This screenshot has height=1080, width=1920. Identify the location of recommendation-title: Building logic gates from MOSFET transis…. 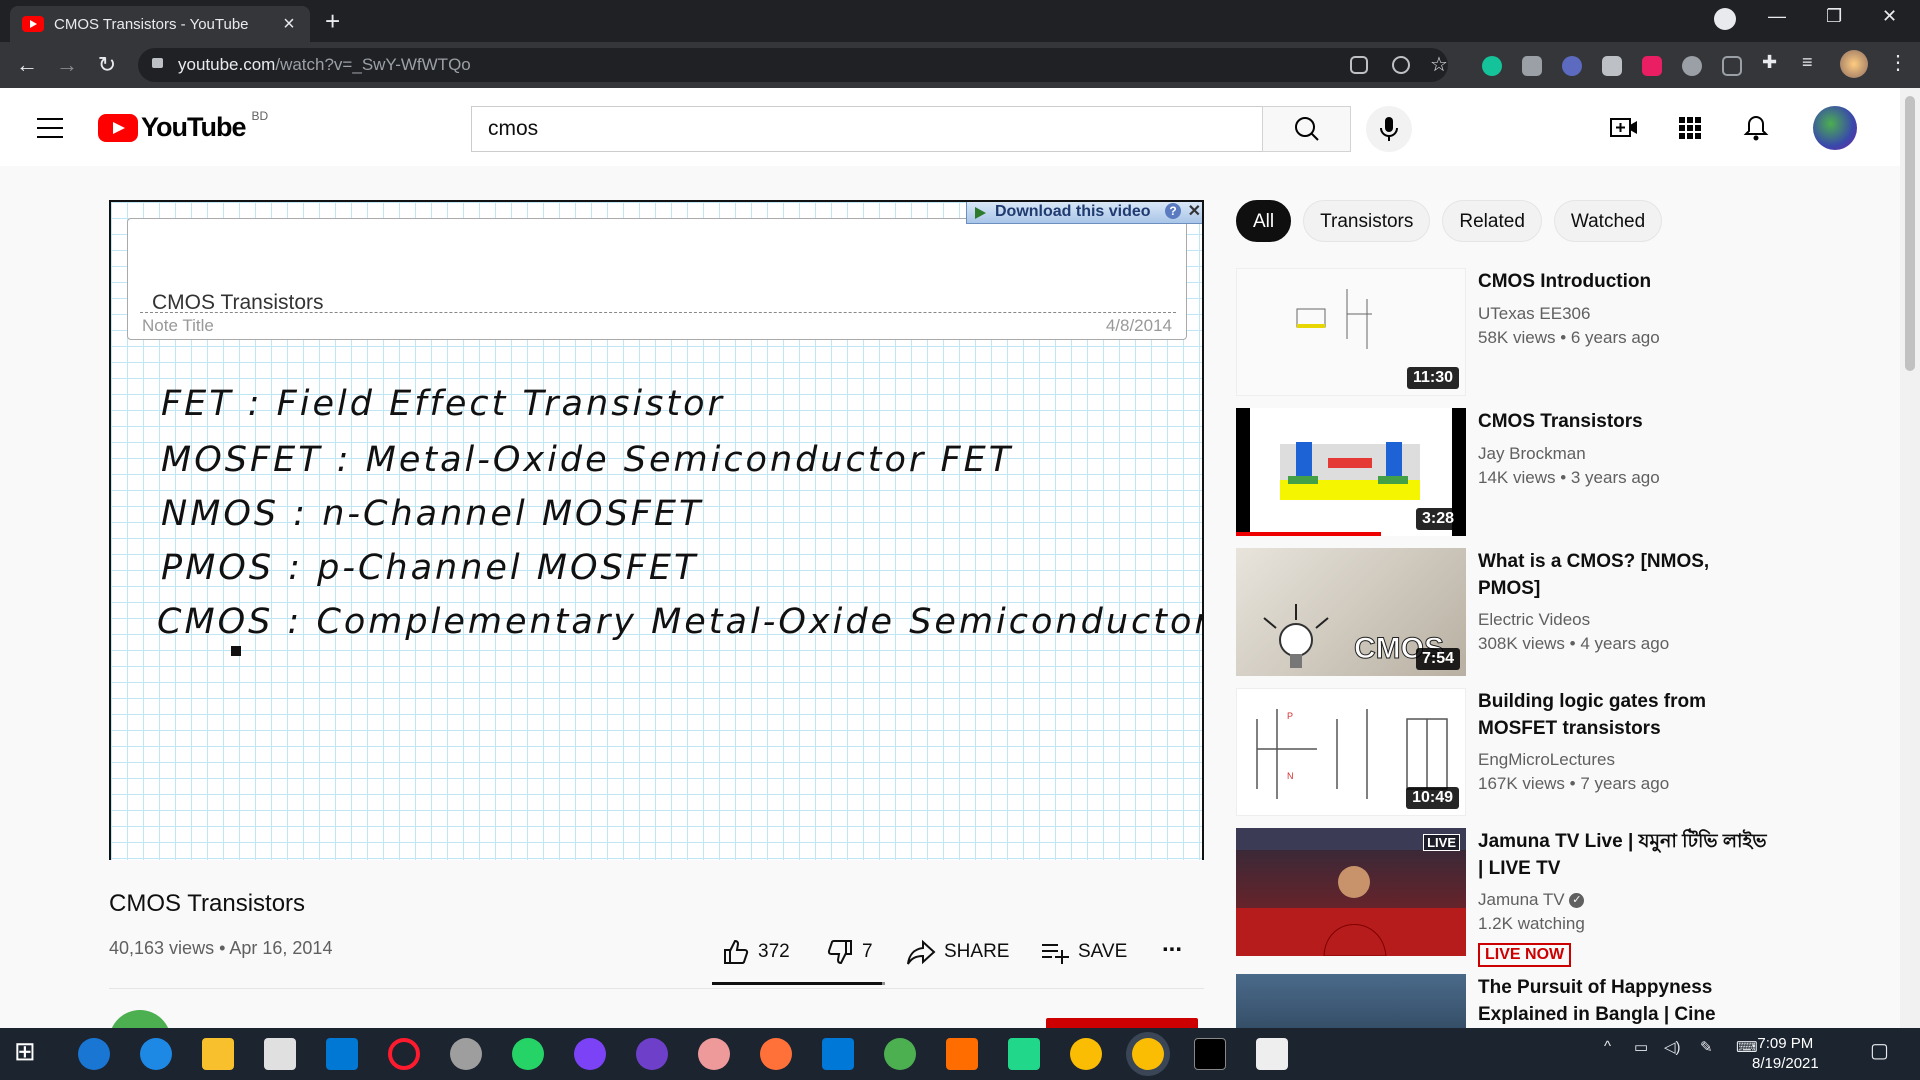
(1623, 715).